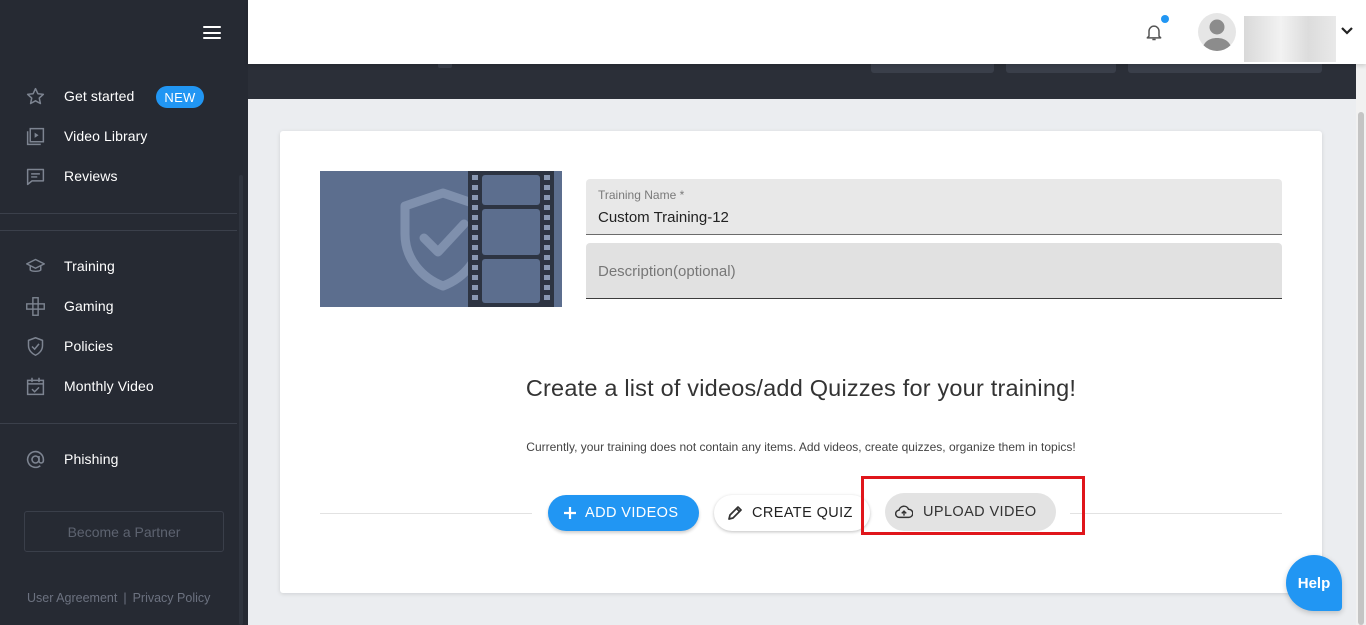 This screenshot has height=625, width=1366. I want to click on training-thumbnail, so click(441, 239).